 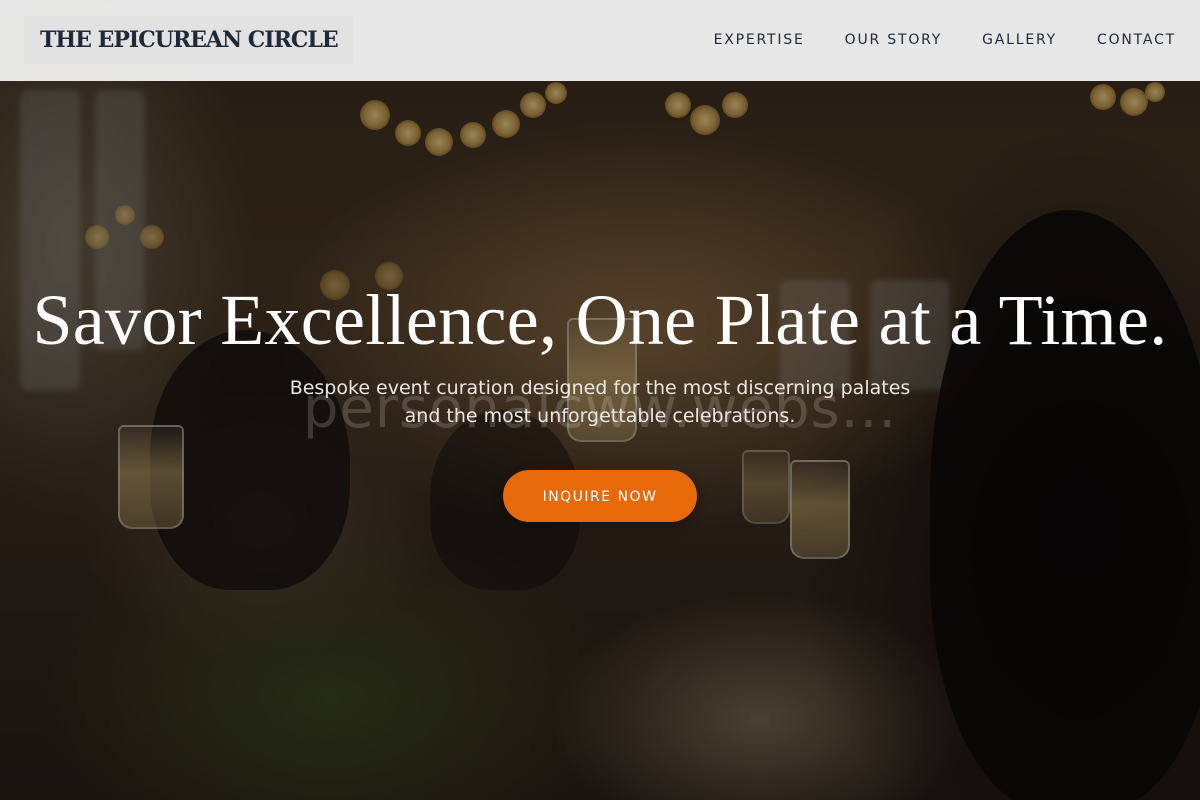 What do you see at coordinates (1019, 40) in the screenshot?
I see `nav-link-gallery: GALLERY` at bounding box center [1019, 40].